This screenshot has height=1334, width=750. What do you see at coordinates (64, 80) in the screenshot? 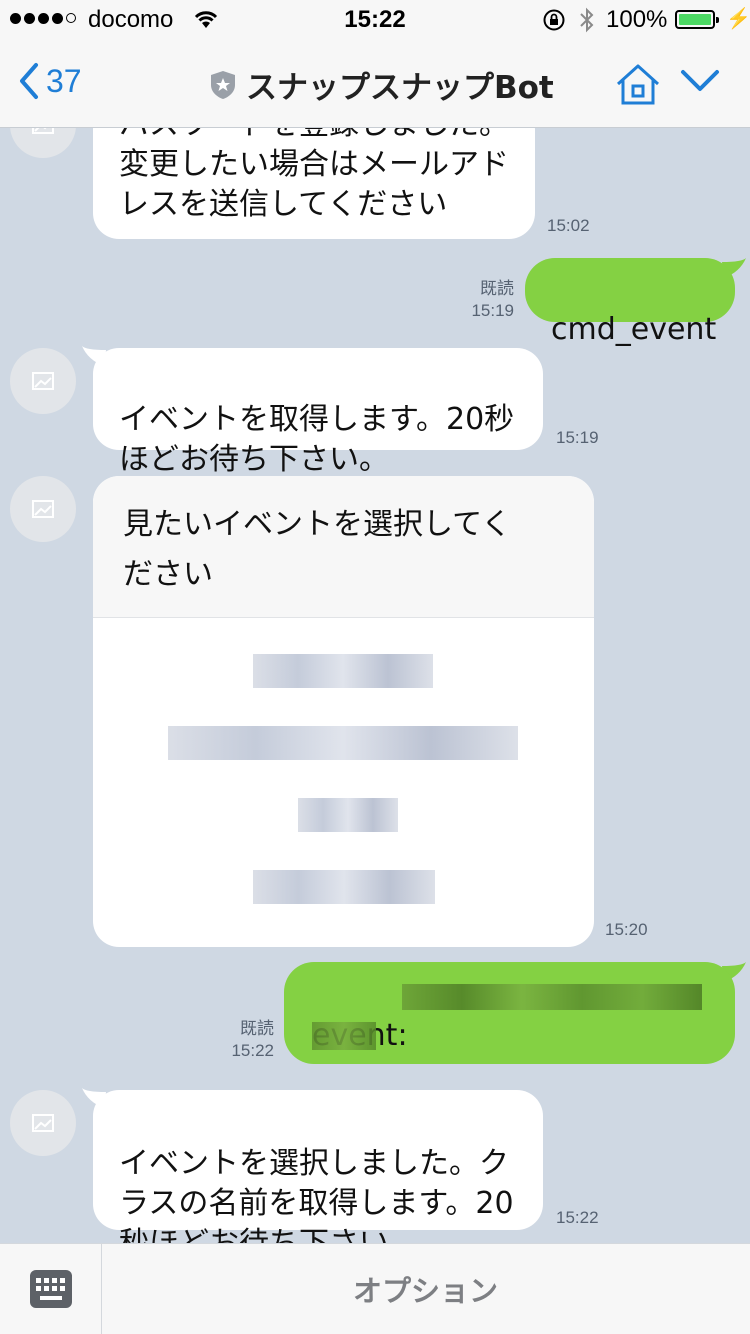
I see `unread-count: 37` at bounding box center [64, 80].